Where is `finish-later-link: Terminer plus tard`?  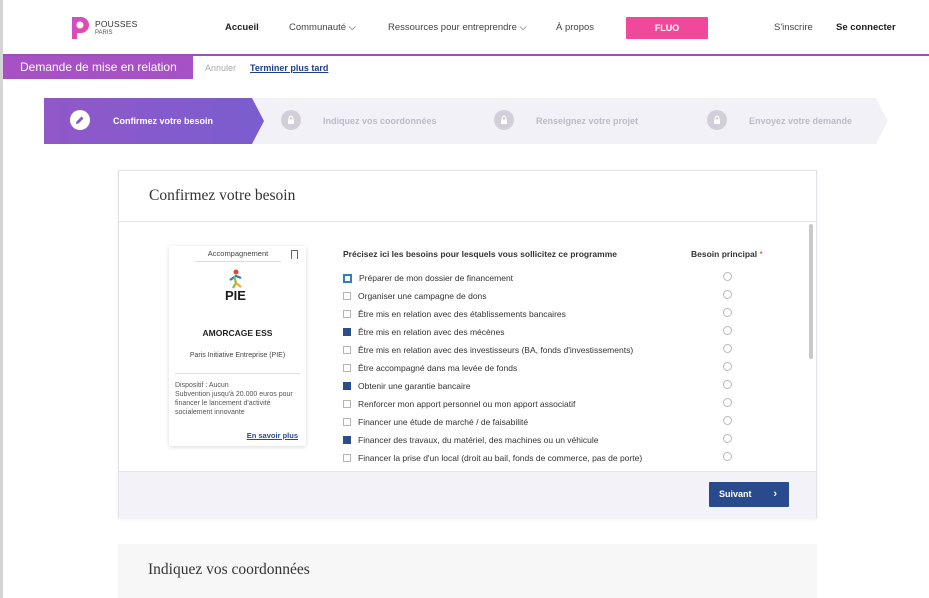
finish-later-link: Terminer plus tard is located at coordinates (289, 68).